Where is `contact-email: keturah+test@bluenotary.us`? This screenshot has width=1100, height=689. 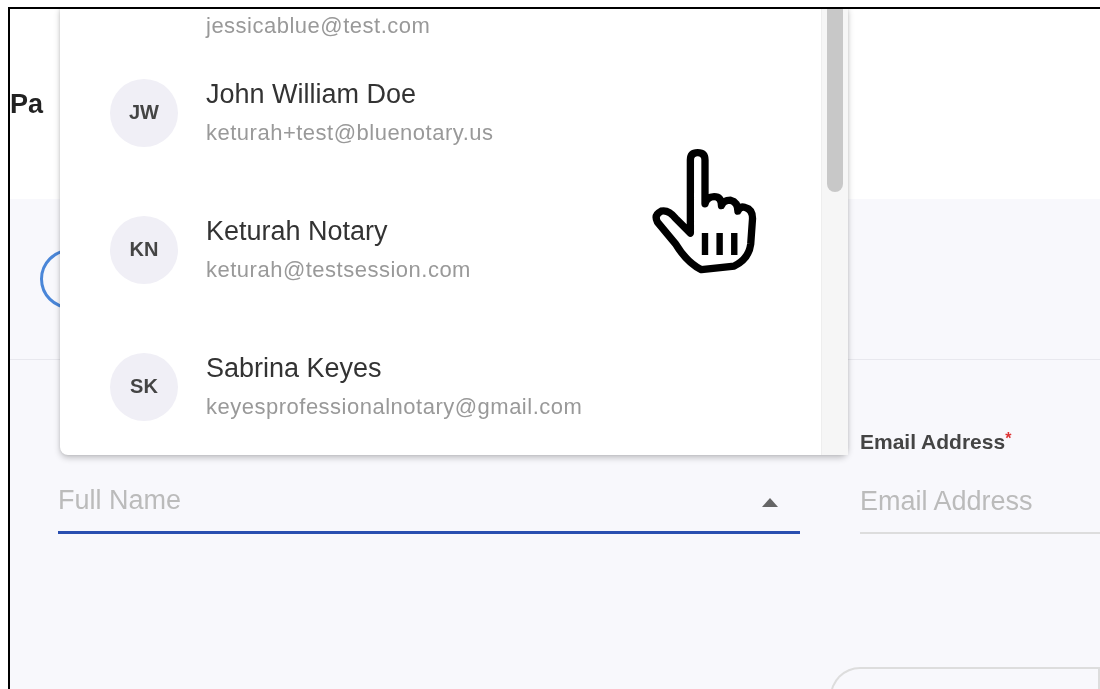
contact-email: keturah+test@bluenotary.us is located at coordinates (350, 133).